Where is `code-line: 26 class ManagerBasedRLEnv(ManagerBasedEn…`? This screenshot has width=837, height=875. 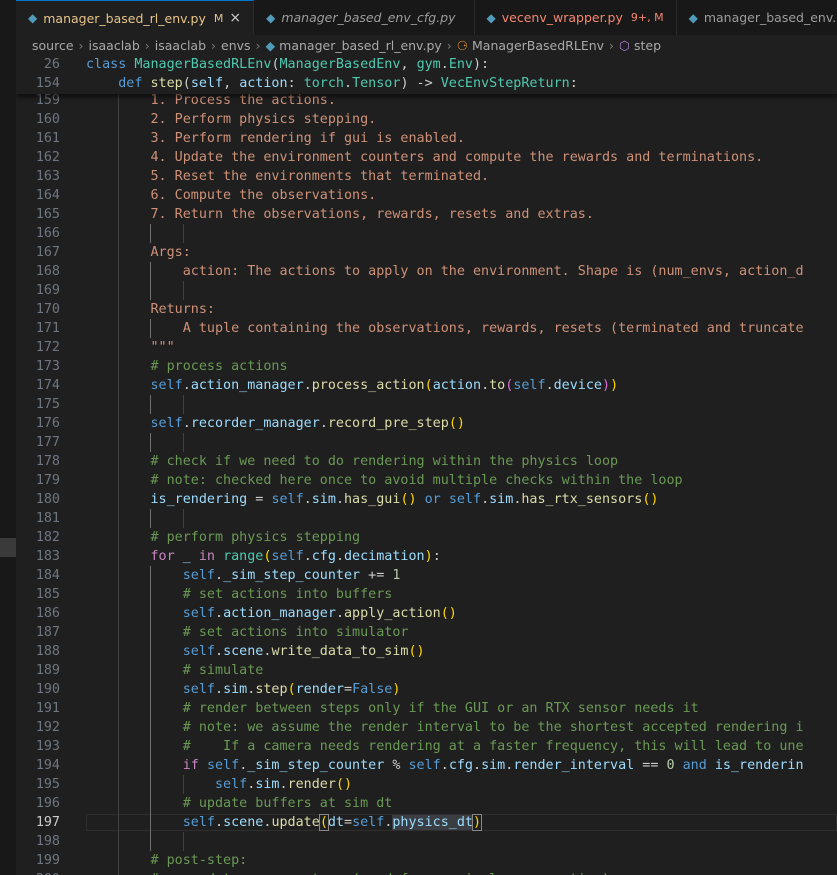
code-line: 26 class ManagerBasedRLEnv(ManagerBasedEn… is located at coordinates (252, 64).